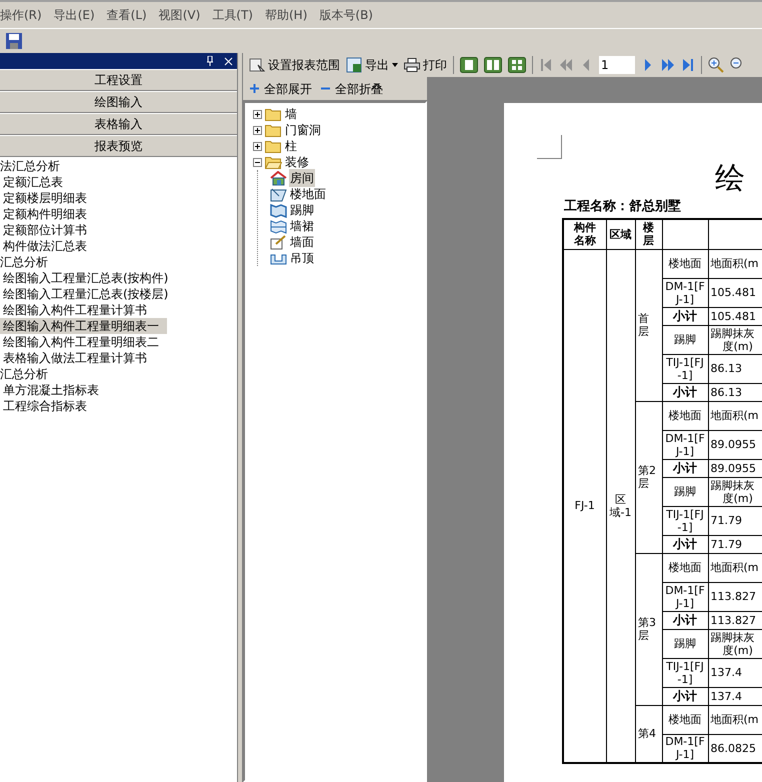 The height and width of the screenshot is (782, 762). Describe the element at coordinates (291, 146) in the screenshot. I see `tree-node: 柱` at that location.